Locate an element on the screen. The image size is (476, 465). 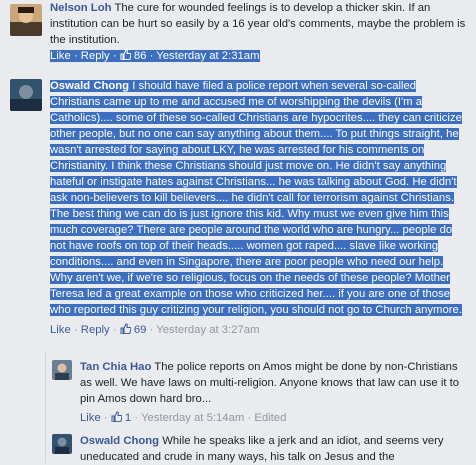
like-count: 86 is located at coordinates (140, 56).